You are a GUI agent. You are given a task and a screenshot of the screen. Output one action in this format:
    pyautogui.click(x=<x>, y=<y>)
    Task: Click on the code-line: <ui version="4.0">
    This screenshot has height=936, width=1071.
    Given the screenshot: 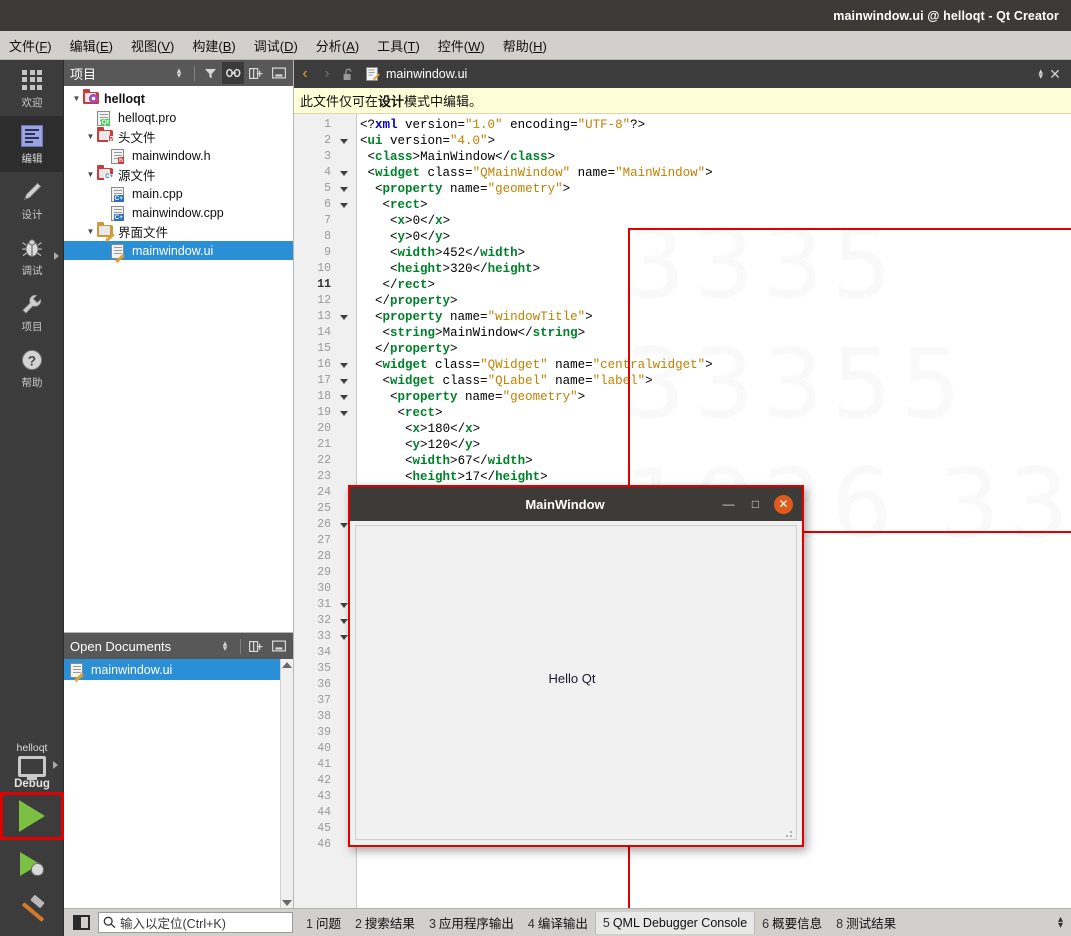 What is the action you would take?
    pyautogui.click(x=427, y=141)
    